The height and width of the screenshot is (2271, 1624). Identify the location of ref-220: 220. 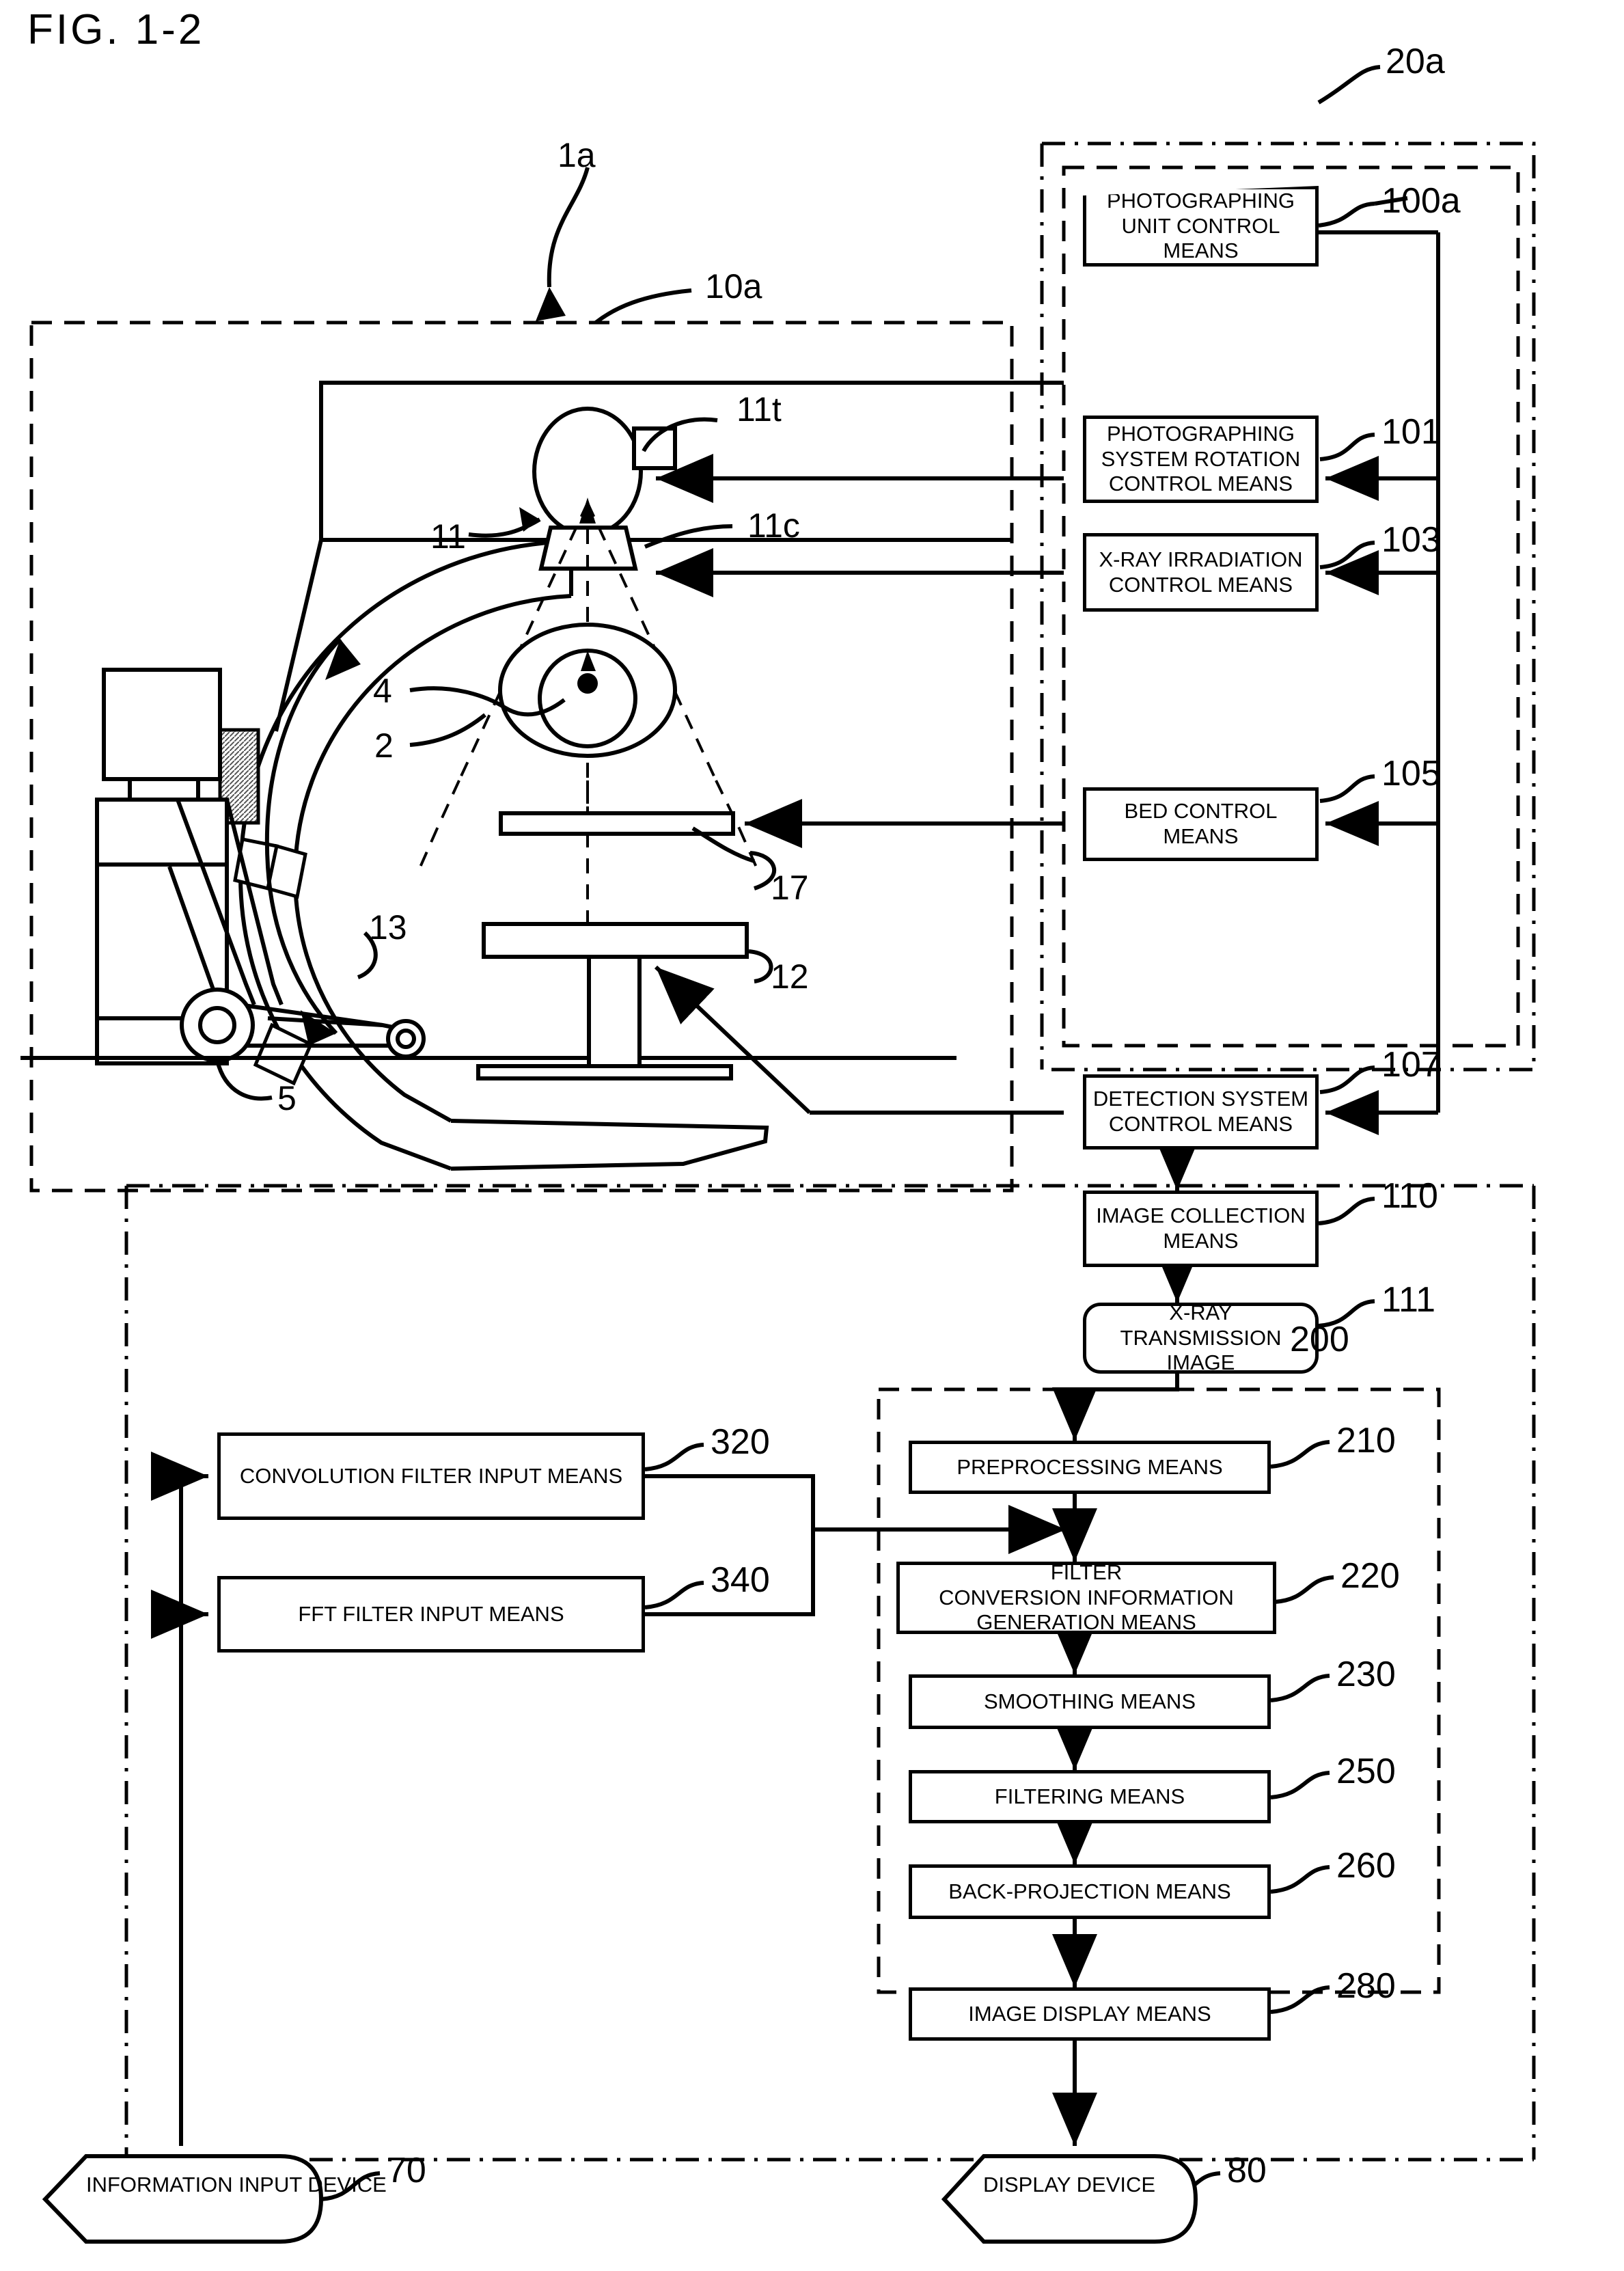
(1370, 1576).